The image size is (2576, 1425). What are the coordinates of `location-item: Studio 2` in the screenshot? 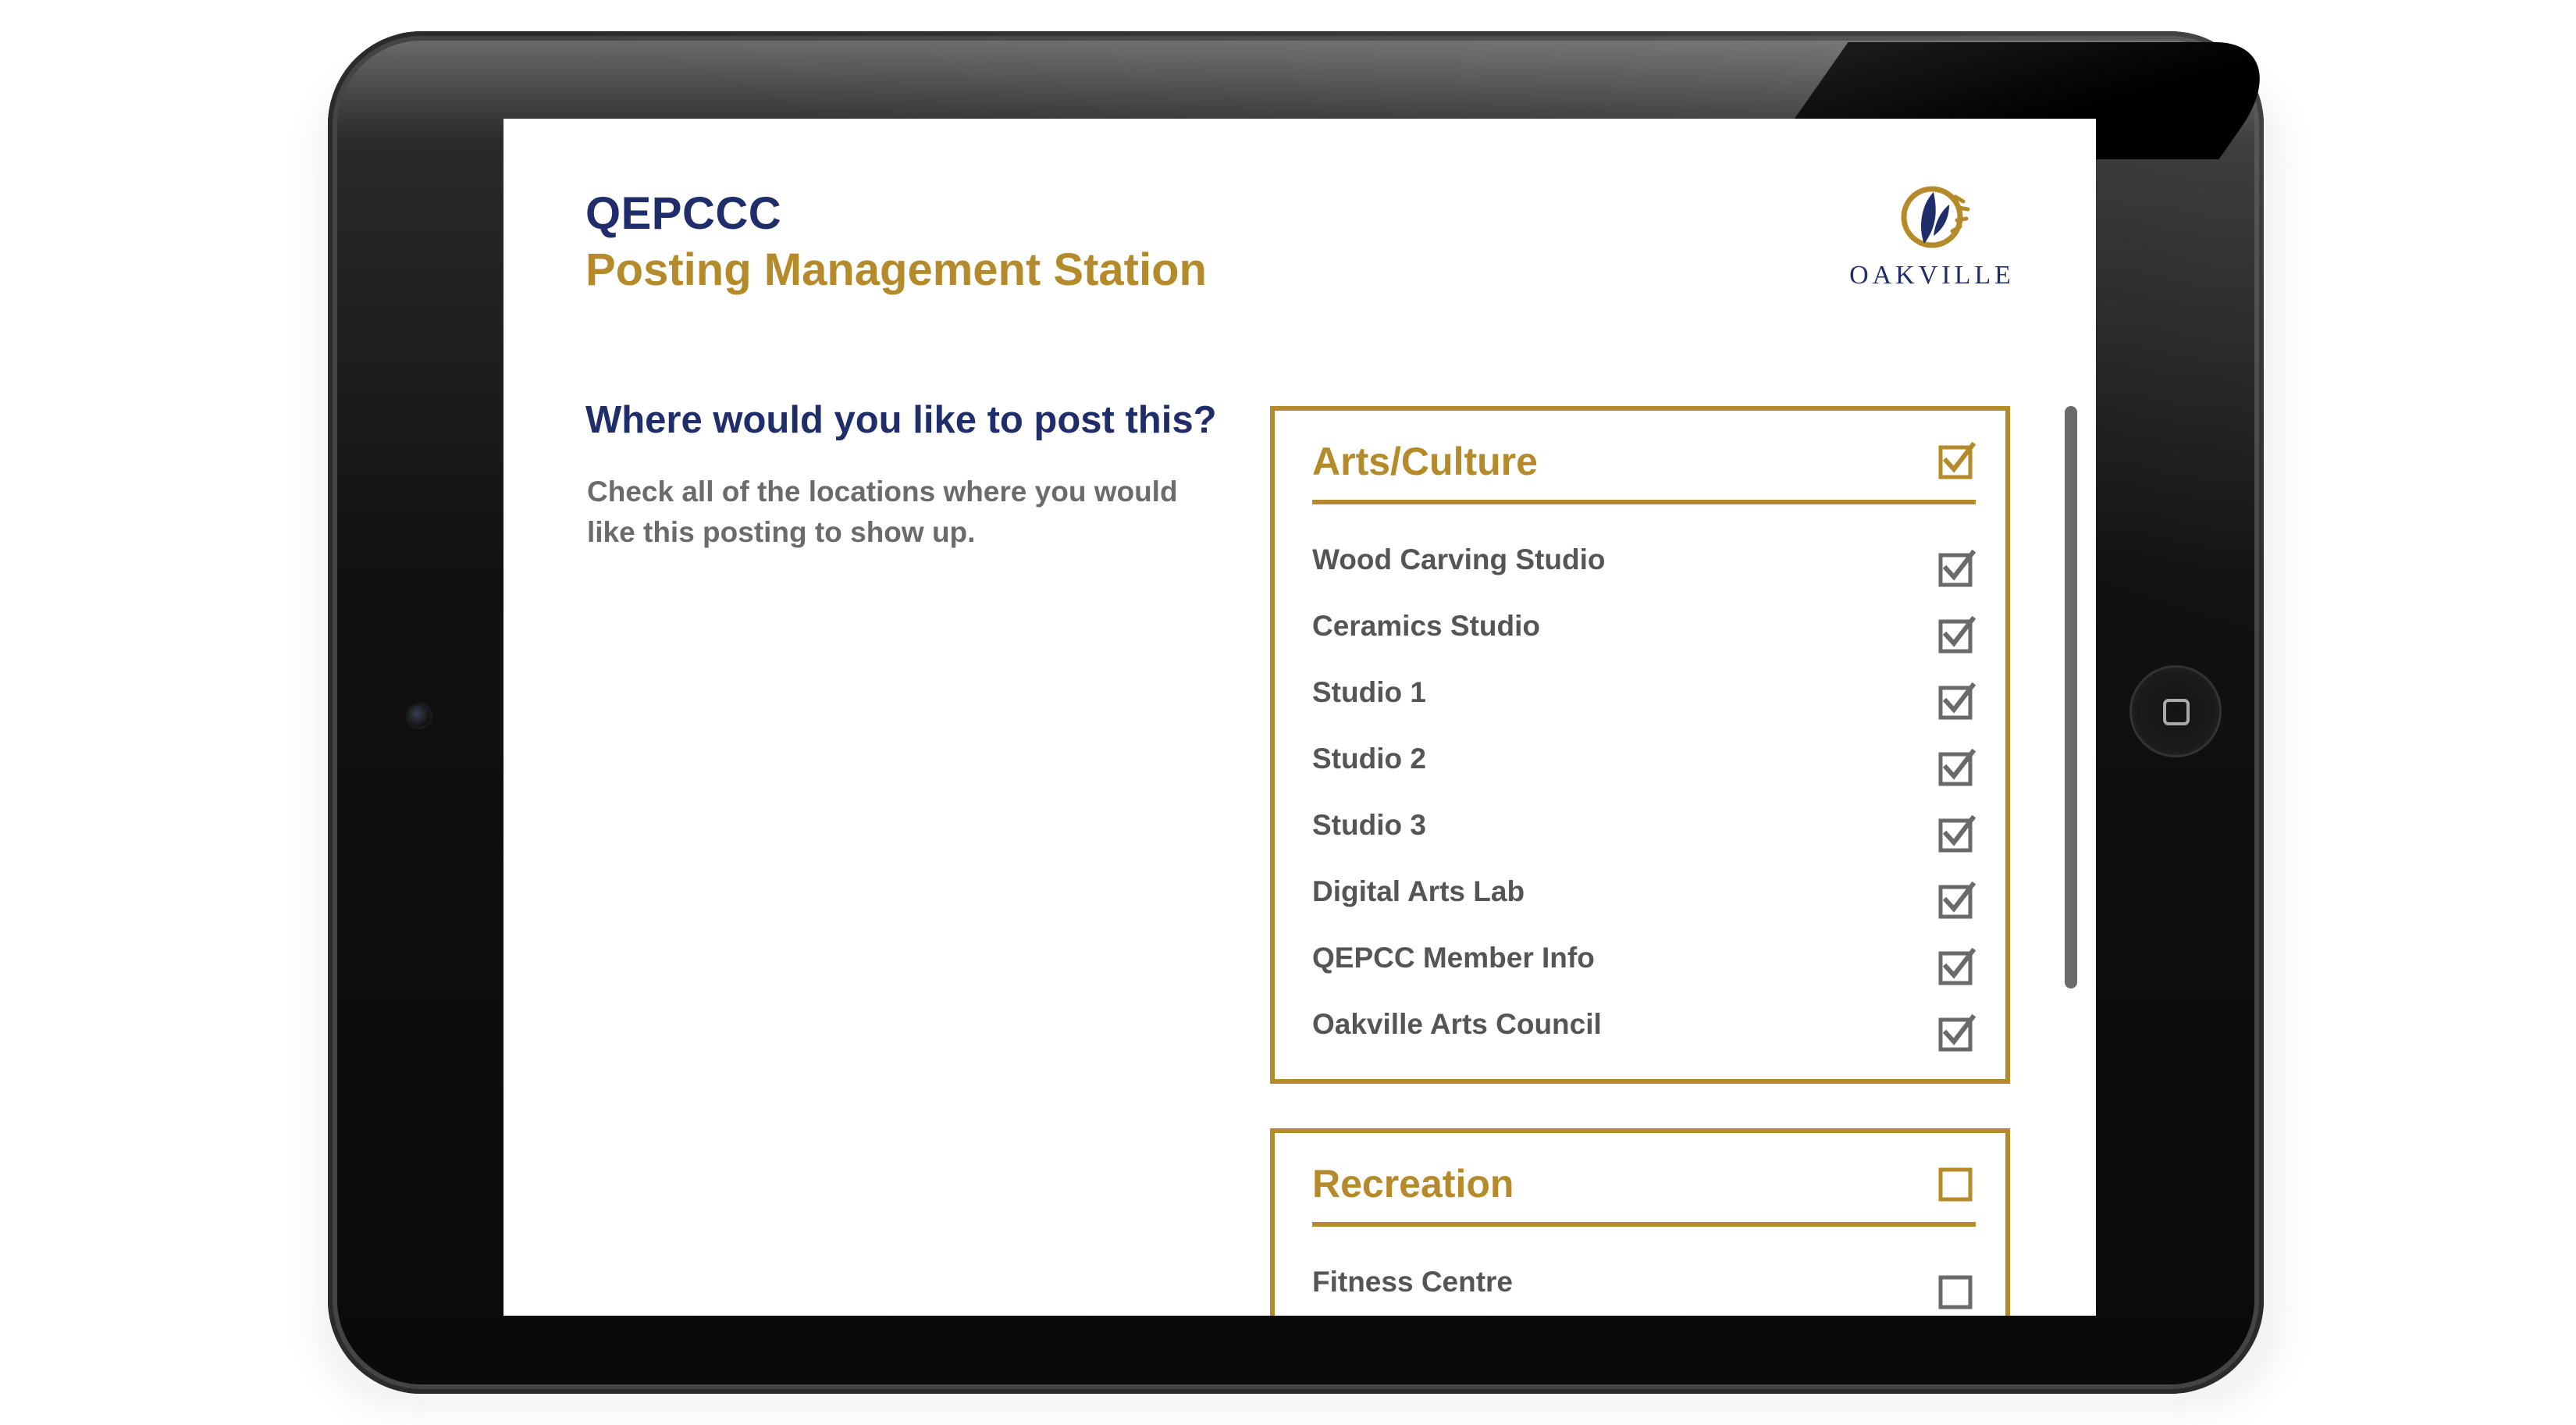 It's located at (1644, 762).